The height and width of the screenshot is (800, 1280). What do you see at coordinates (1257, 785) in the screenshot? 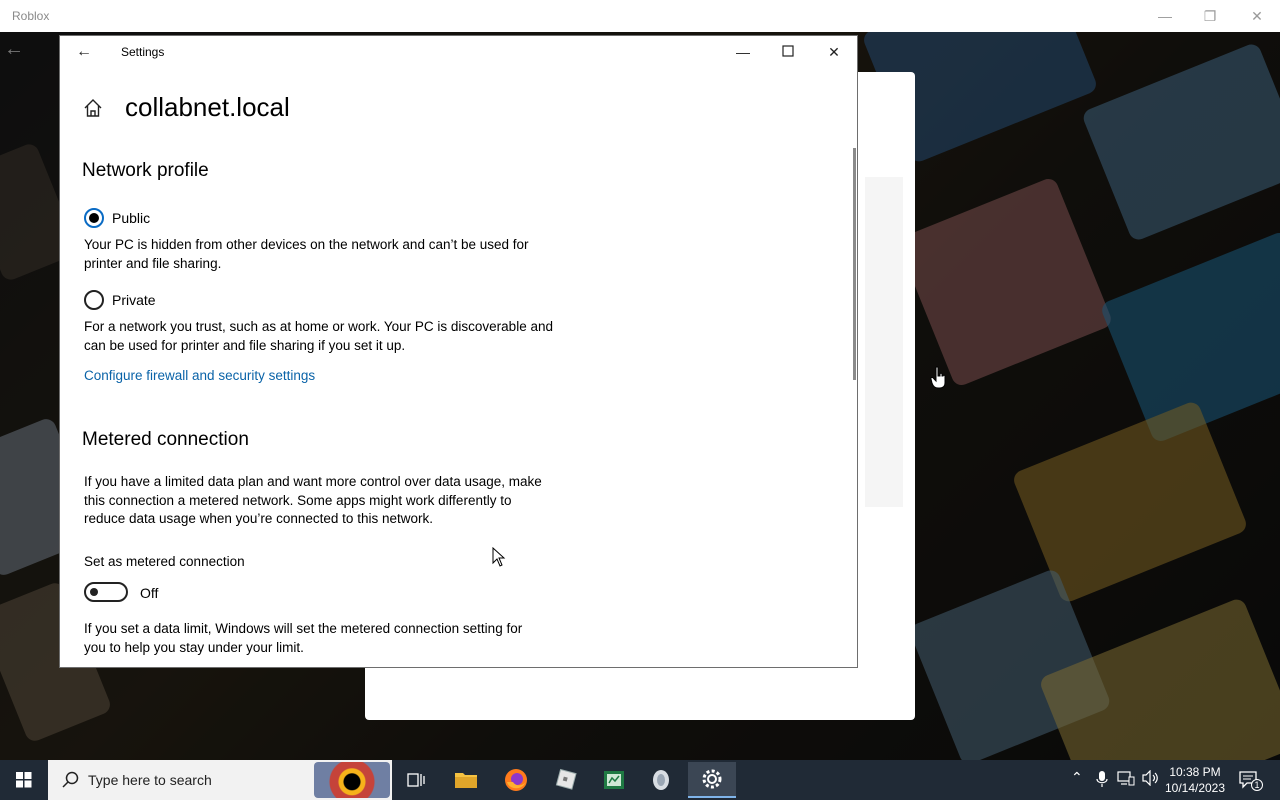
I see `notification-count-badge: 1` at bounding box center [1257, 785].